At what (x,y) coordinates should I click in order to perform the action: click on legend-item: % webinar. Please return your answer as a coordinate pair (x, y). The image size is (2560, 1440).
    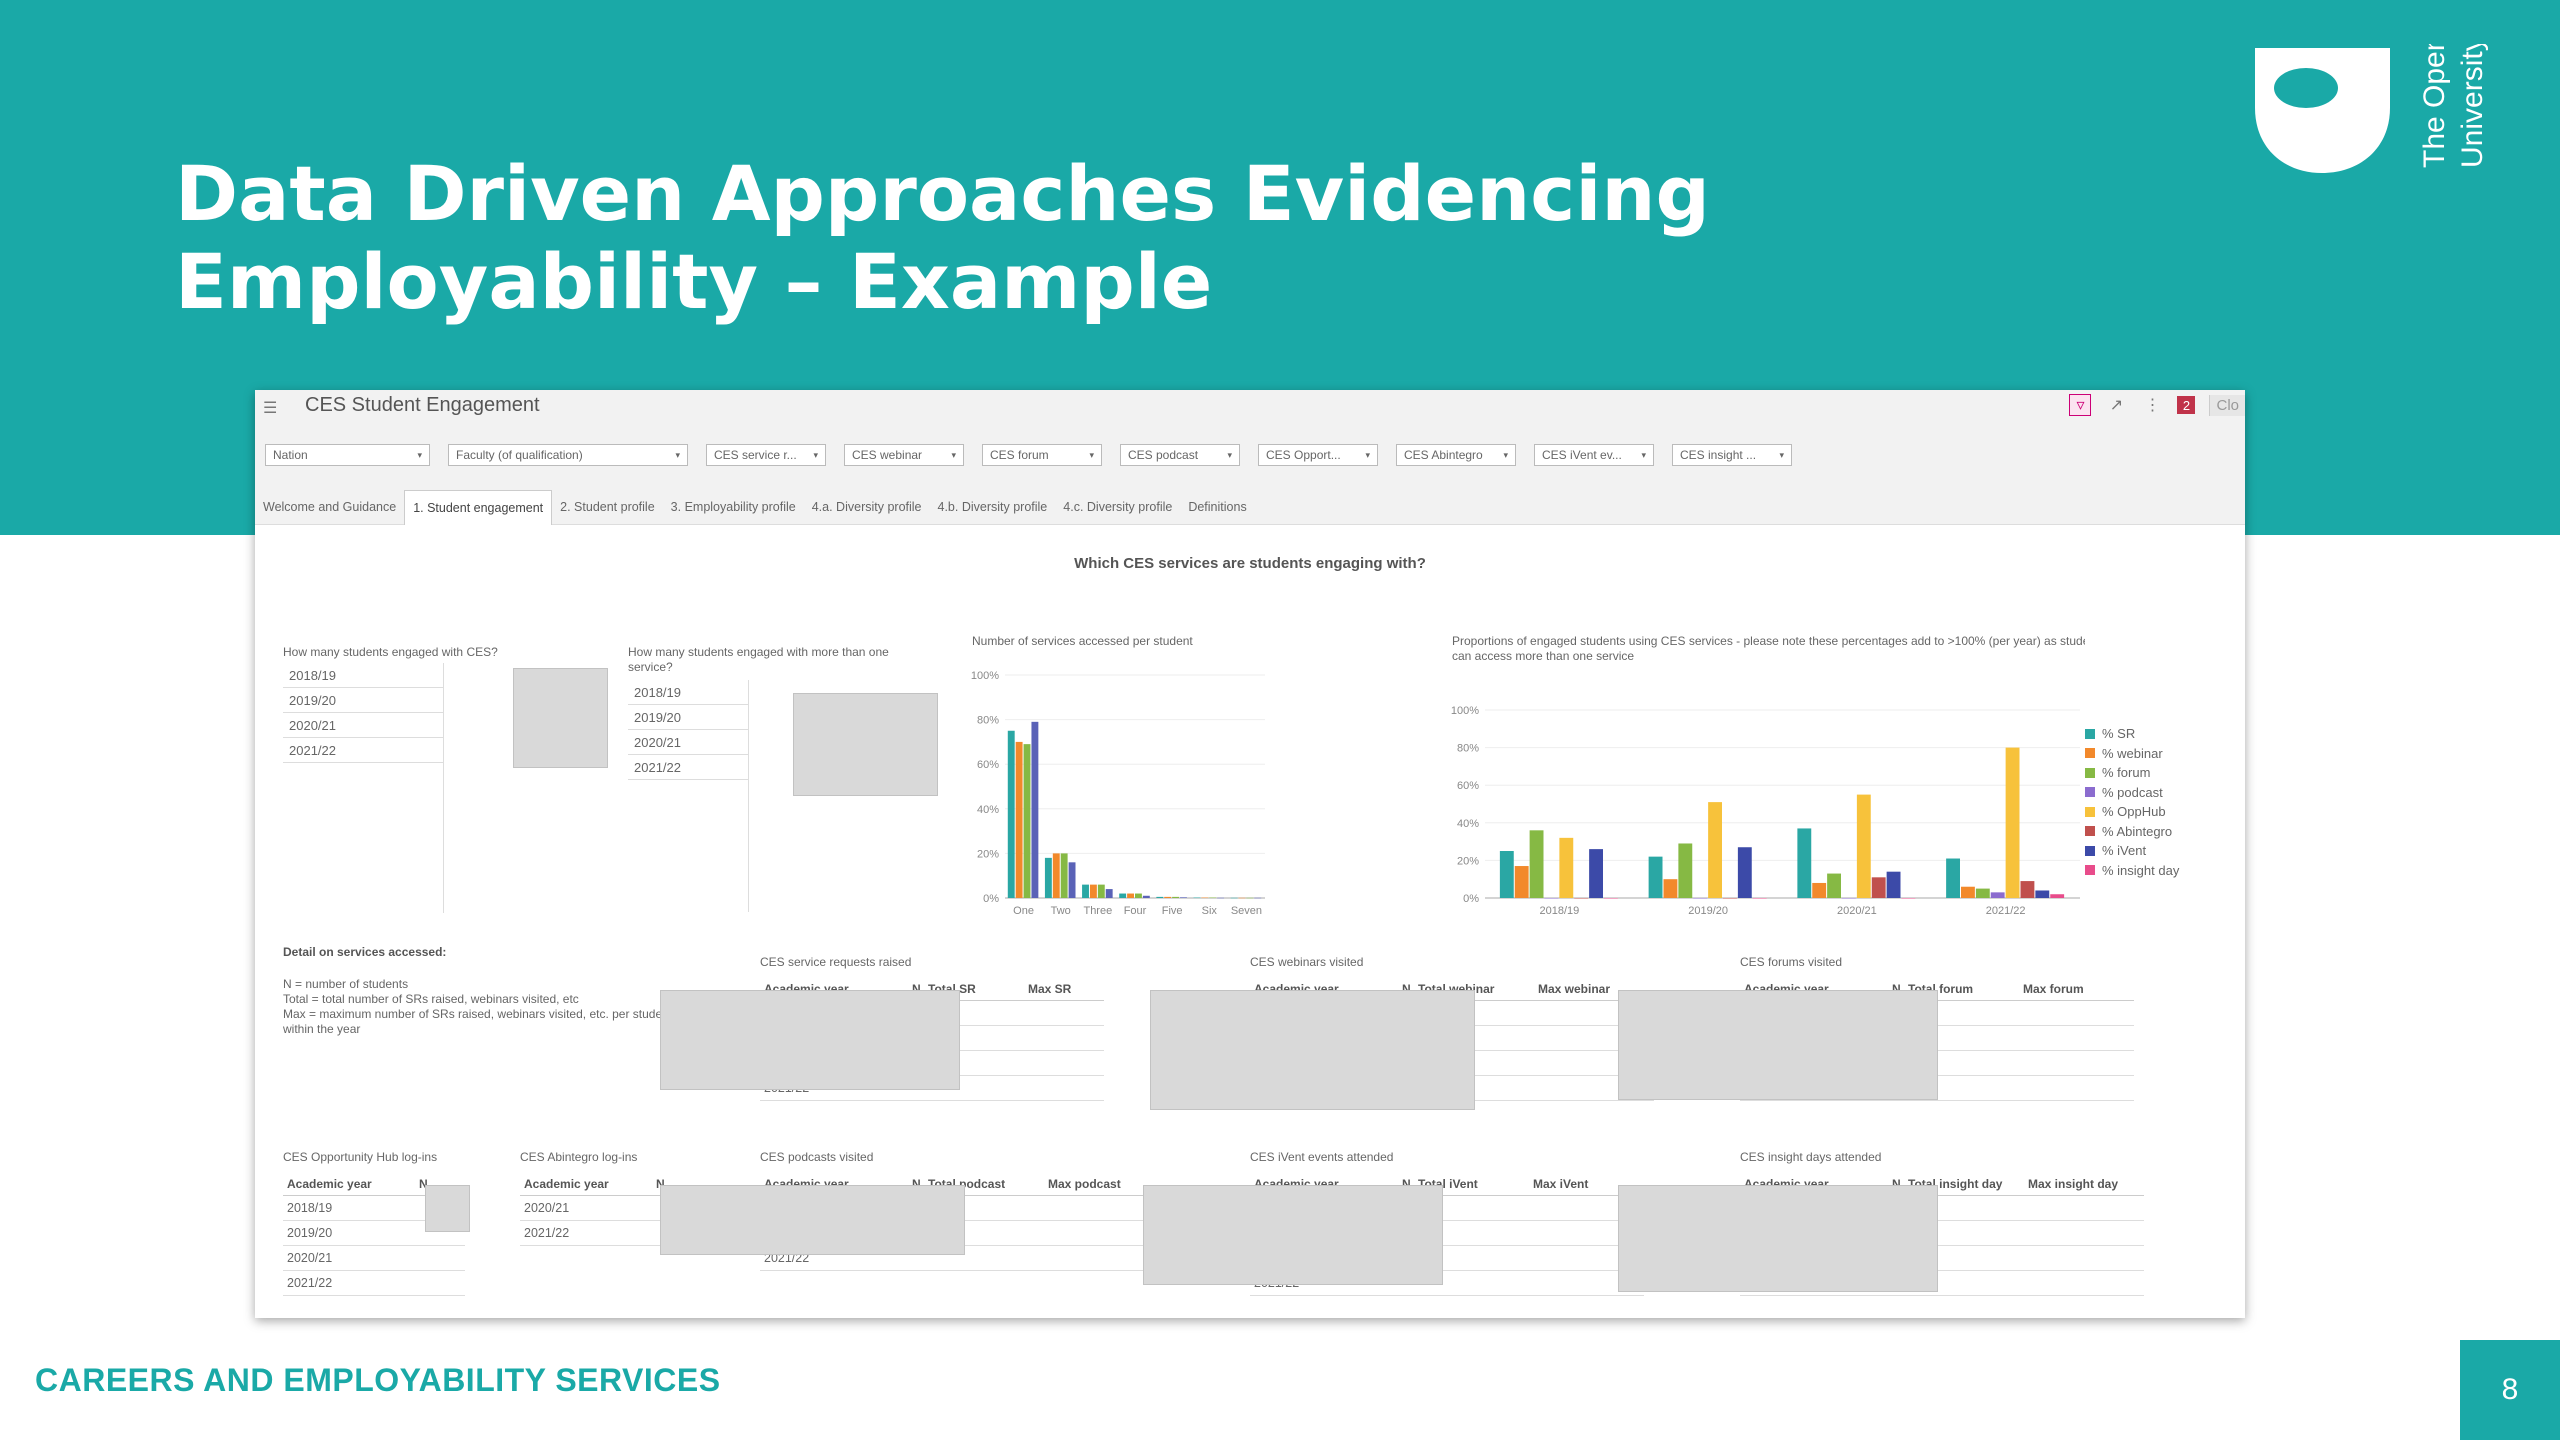
    Looking at the image, I should click on (2132, 754).